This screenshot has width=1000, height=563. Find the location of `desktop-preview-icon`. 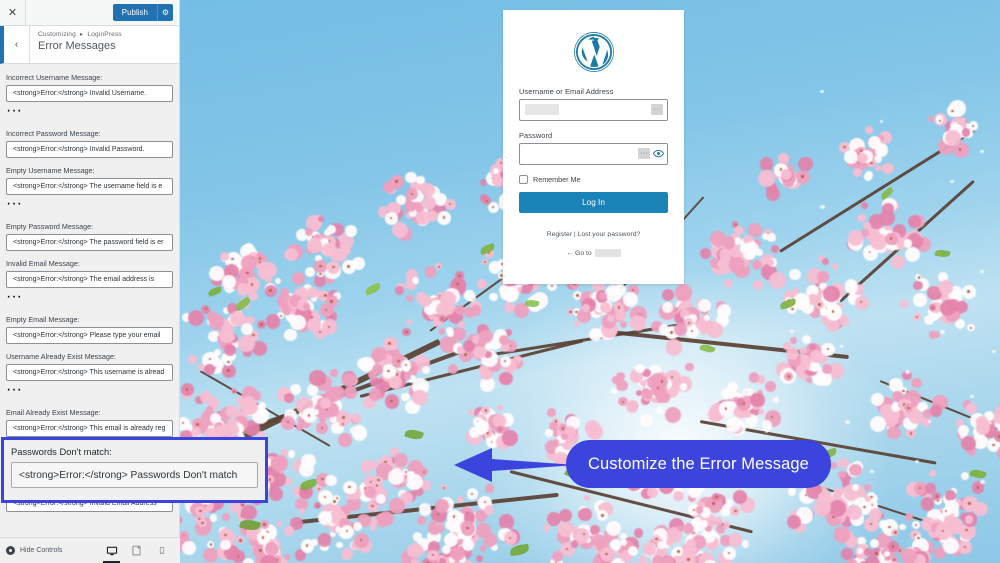

desktop-preview-icon is located at coordinates (111, 552).